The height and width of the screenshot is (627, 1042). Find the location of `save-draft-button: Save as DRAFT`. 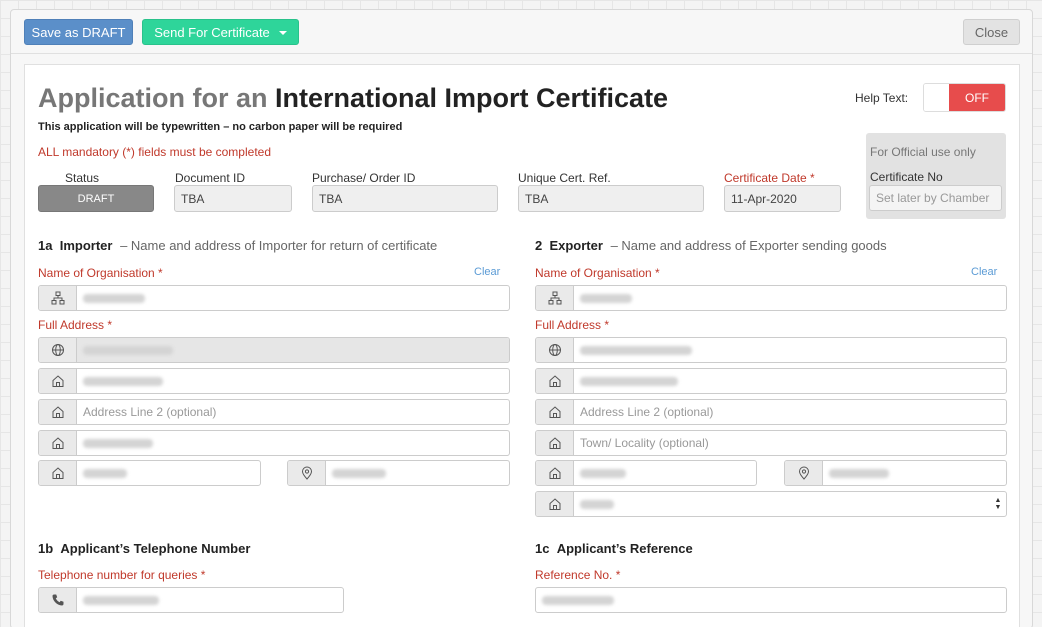

save-draft-button: Save as DRAFT is located at coordinates (78, 32).